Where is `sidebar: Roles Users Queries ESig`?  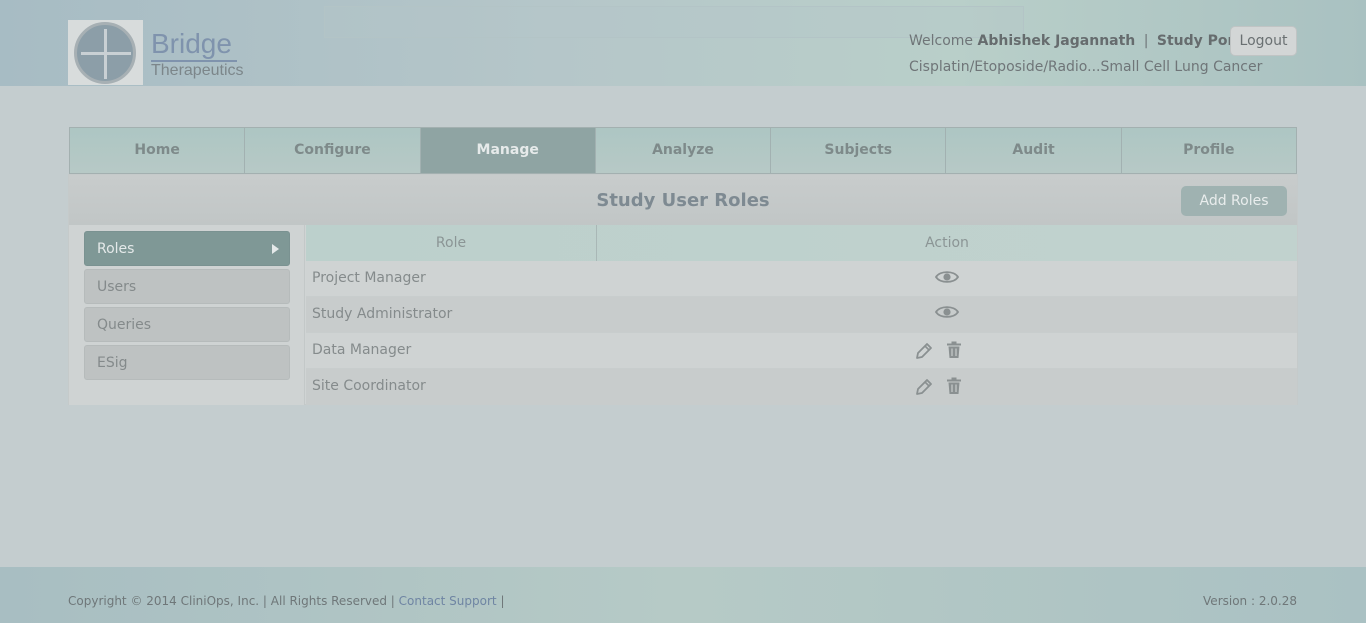
sidebar: Roles Users Queries ESig is located at coordinates (187, 315).